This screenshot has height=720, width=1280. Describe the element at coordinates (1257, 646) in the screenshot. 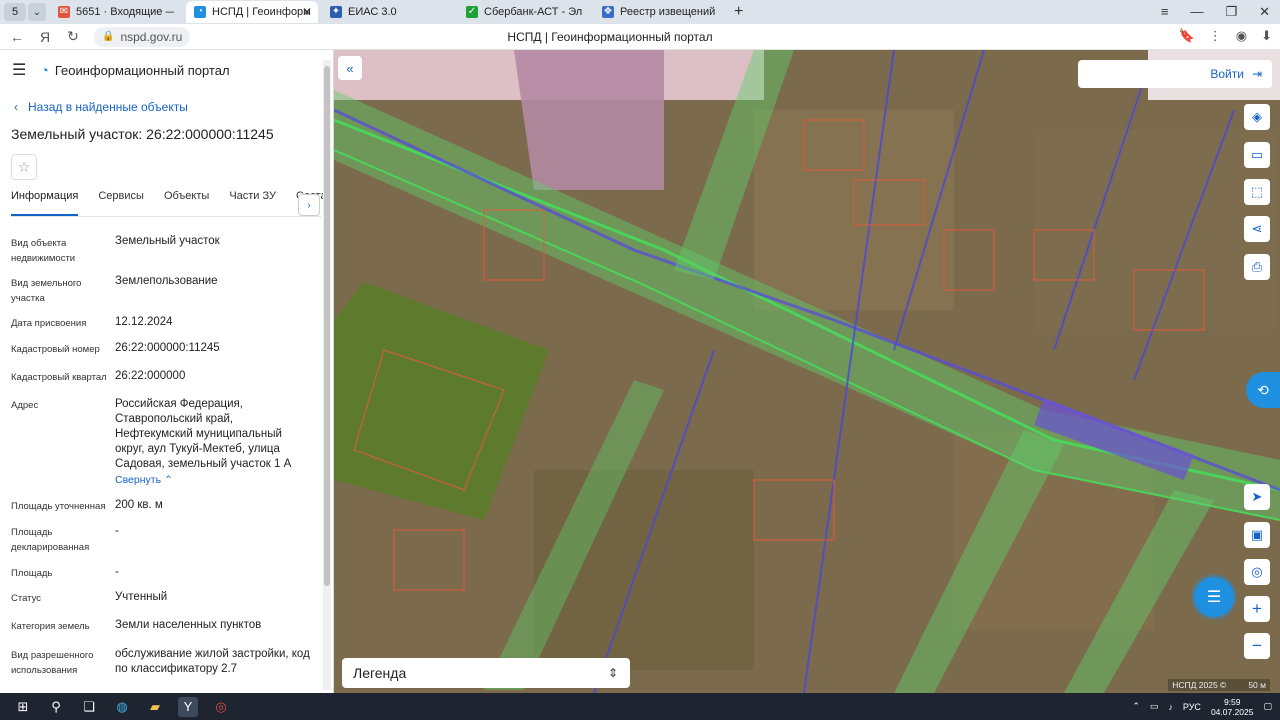

I see `zoom-out-icon: −` at that location.